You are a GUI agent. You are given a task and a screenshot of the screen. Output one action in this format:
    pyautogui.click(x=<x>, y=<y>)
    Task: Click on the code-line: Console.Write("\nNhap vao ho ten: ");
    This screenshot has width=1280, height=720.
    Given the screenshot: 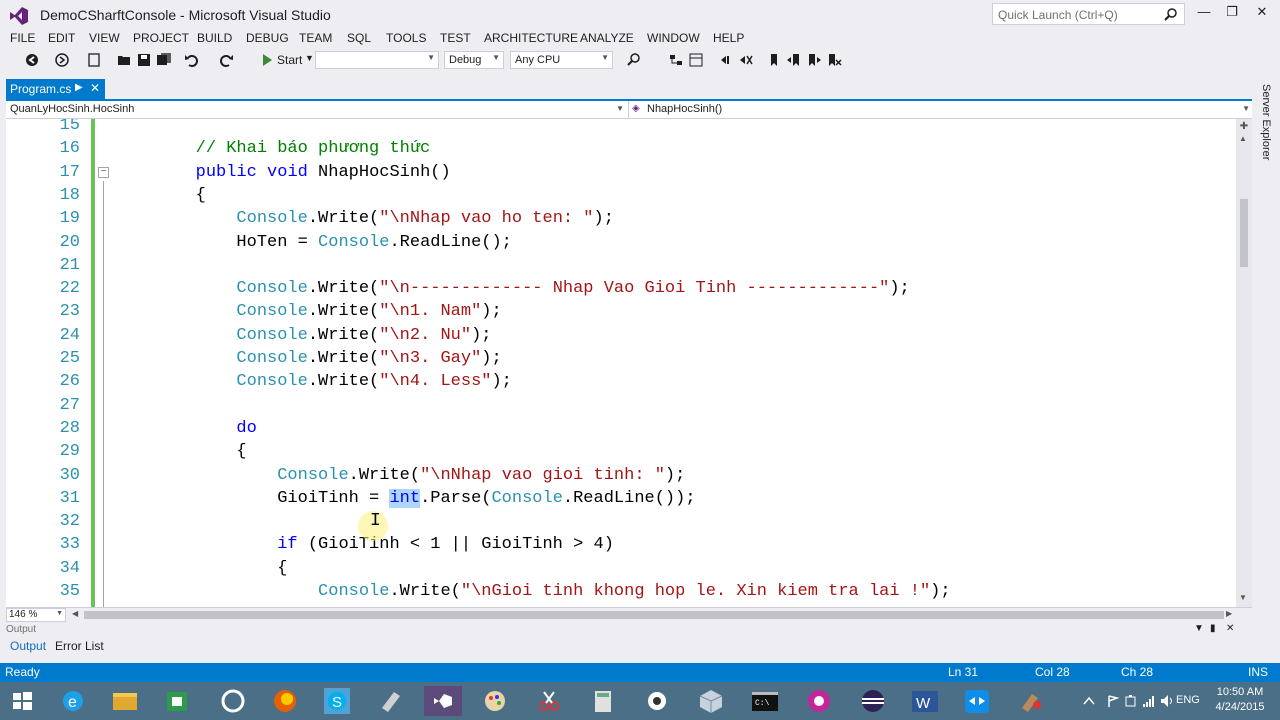 What is the action you would take?
    pyautogui.click(x=364, y=220)
    